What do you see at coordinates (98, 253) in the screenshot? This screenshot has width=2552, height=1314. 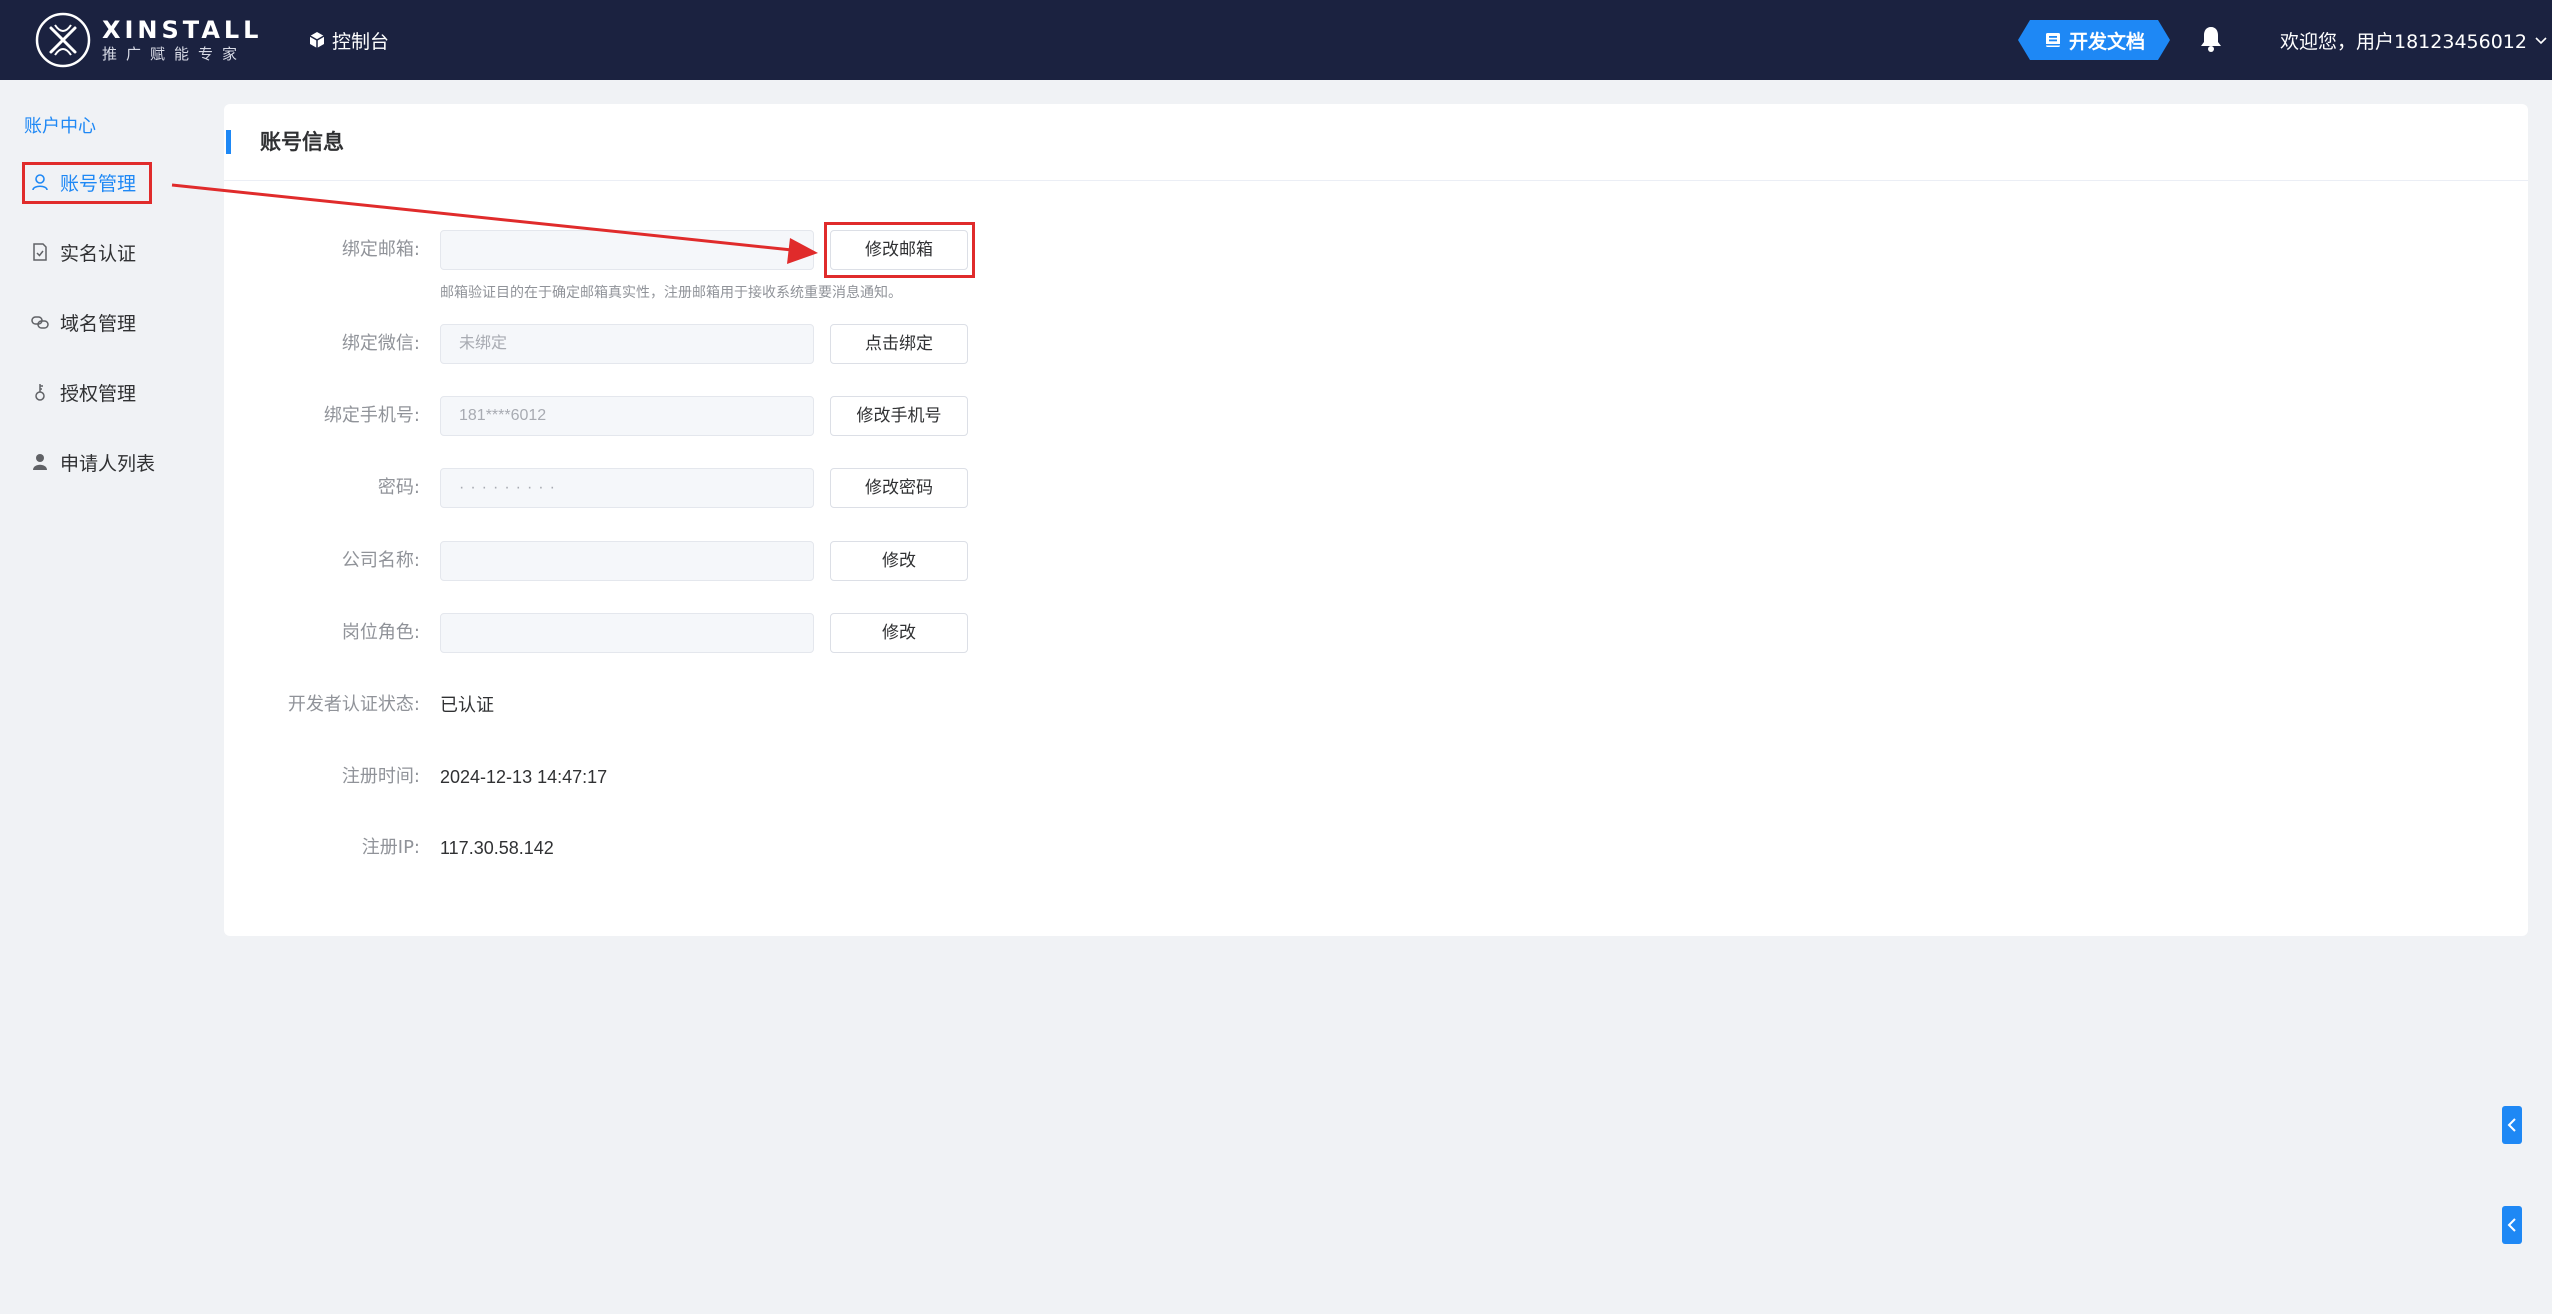 I see `sidebar-item-label: 实名认证` at bounding box center [98, 253].